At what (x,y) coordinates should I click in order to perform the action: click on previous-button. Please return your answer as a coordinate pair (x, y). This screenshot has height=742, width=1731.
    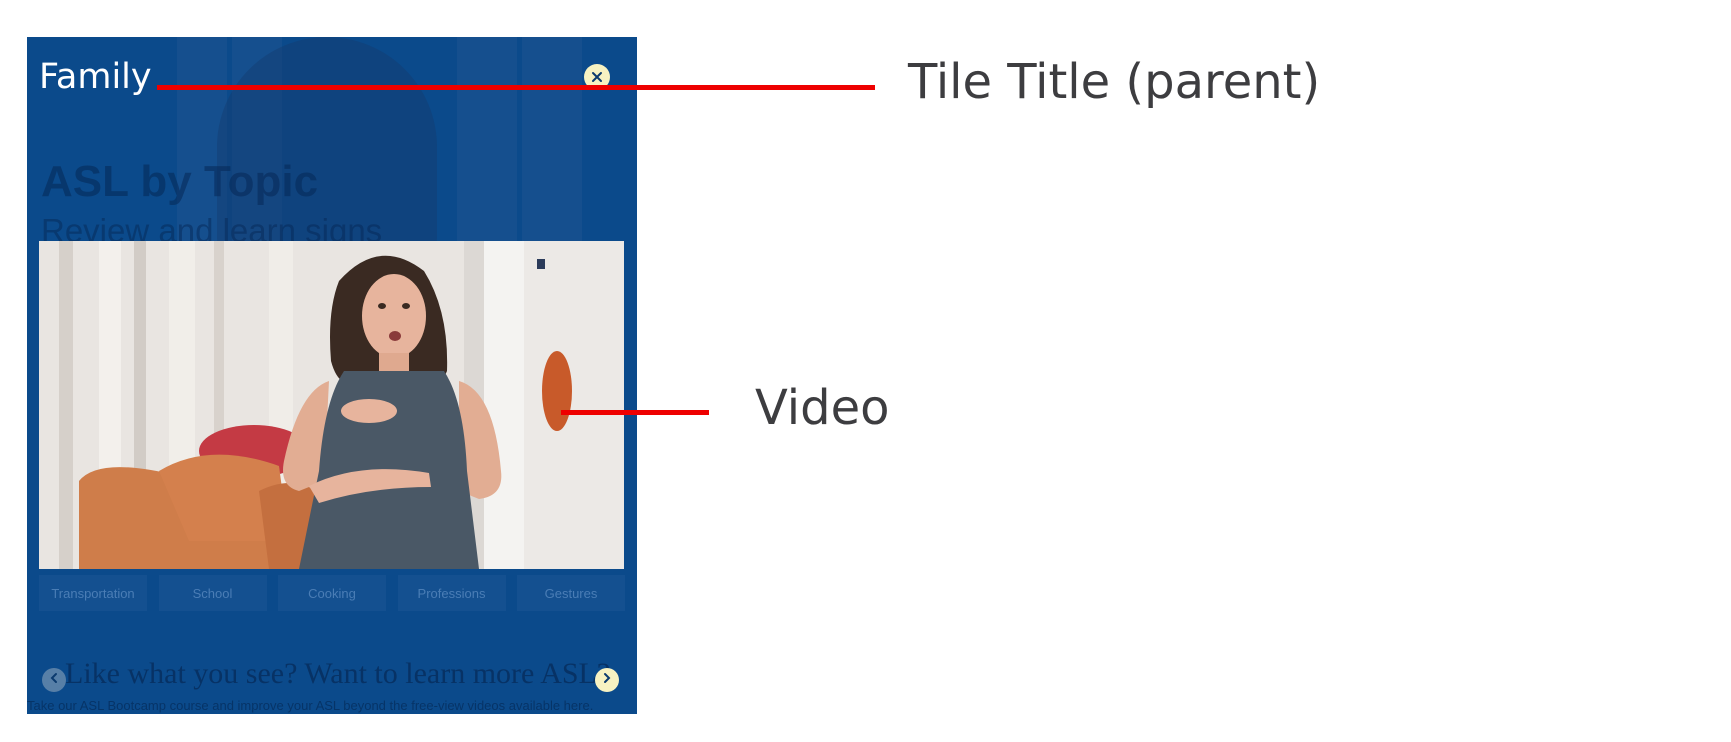
    Looking at the image, I should click on (54, 680).